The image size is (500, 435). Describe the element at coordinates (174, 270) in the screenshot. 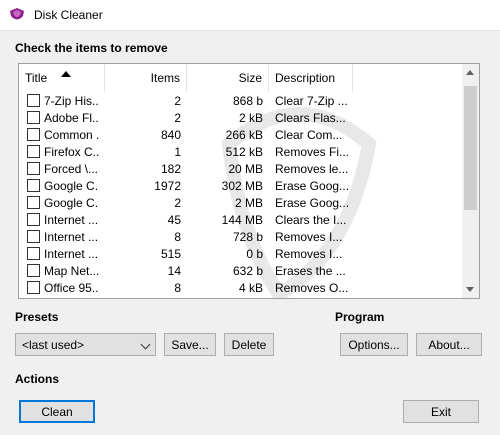

I see `row-items: 14` at that location.